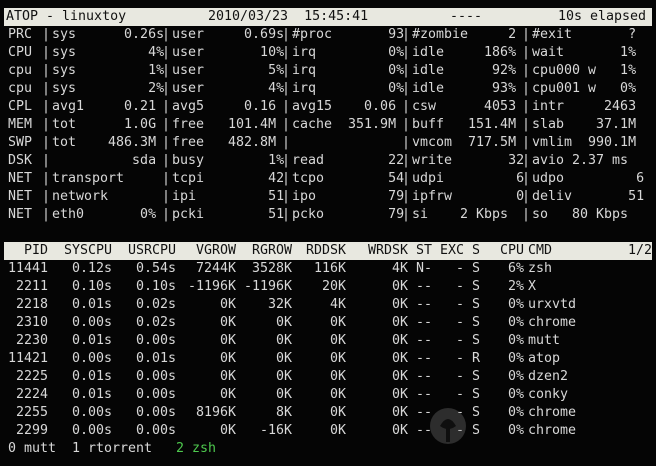 Image resolution: width=656 pixels, height=466 pixels. What do you see at coordinates (348, 88) in the screenshot?
I see `stat-cell: irq 0%` at bounding box center [348, 88].